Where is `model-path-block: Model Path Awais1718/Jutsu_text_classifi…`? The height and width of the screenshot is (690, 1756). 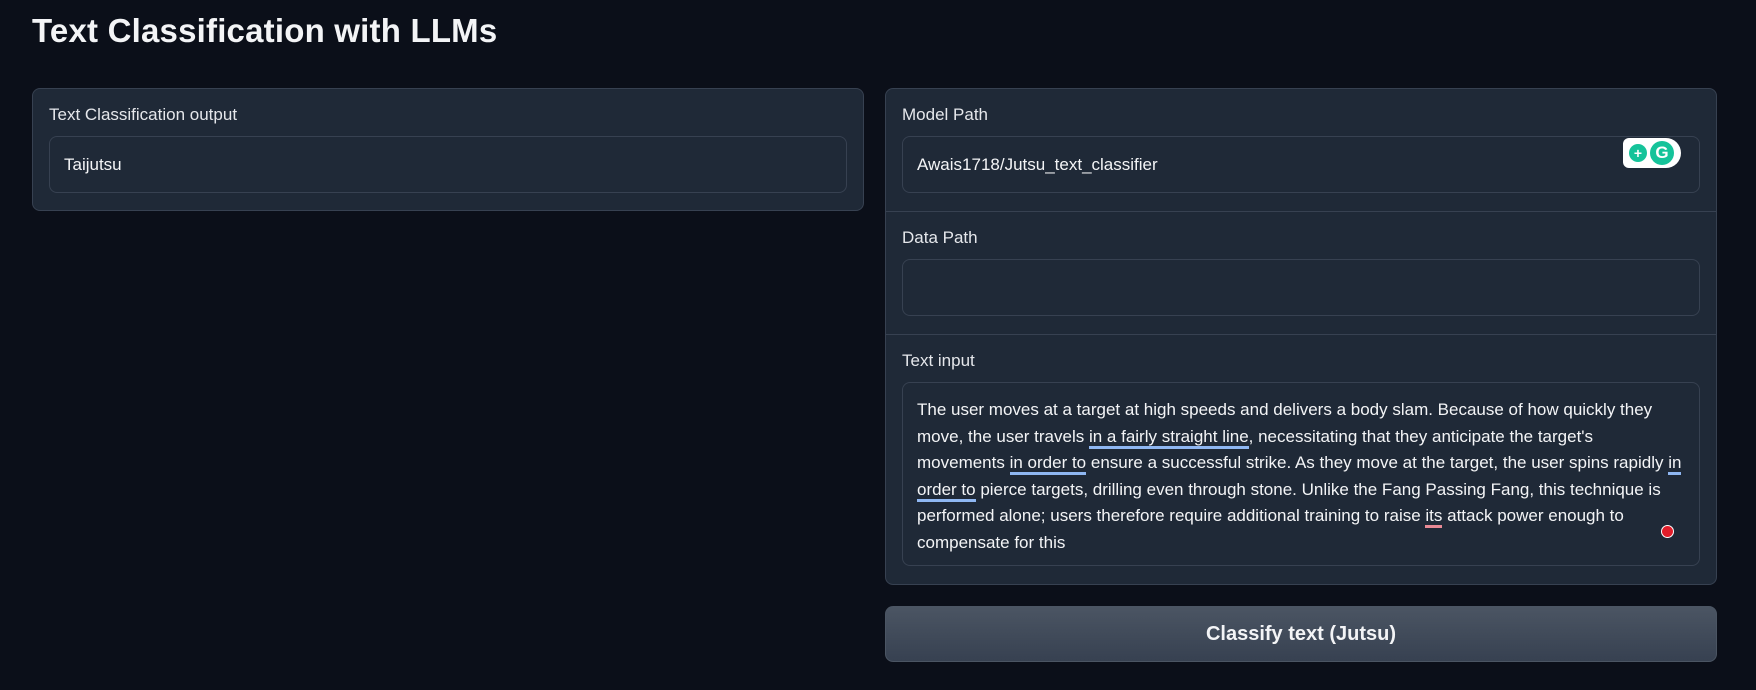 model-path-block: Model Path Awais1718/Jutsu_text_classifi… is located at coordinates (1301, 150).